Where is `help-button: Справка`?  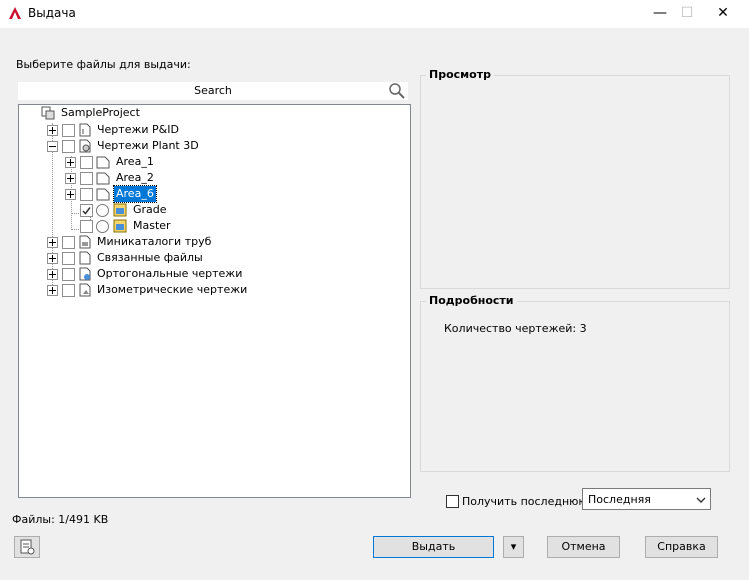 help-button: Справка is located at coordinates (681, 547).